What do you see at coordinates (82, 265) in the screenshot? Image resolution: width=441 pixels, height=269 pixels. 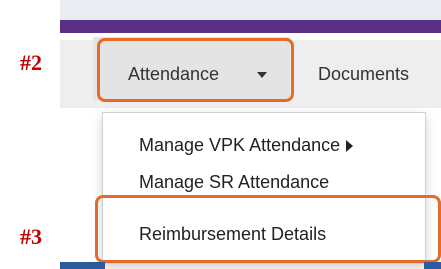 I see `bottom-bar-left` at bounding box center [82, 265].